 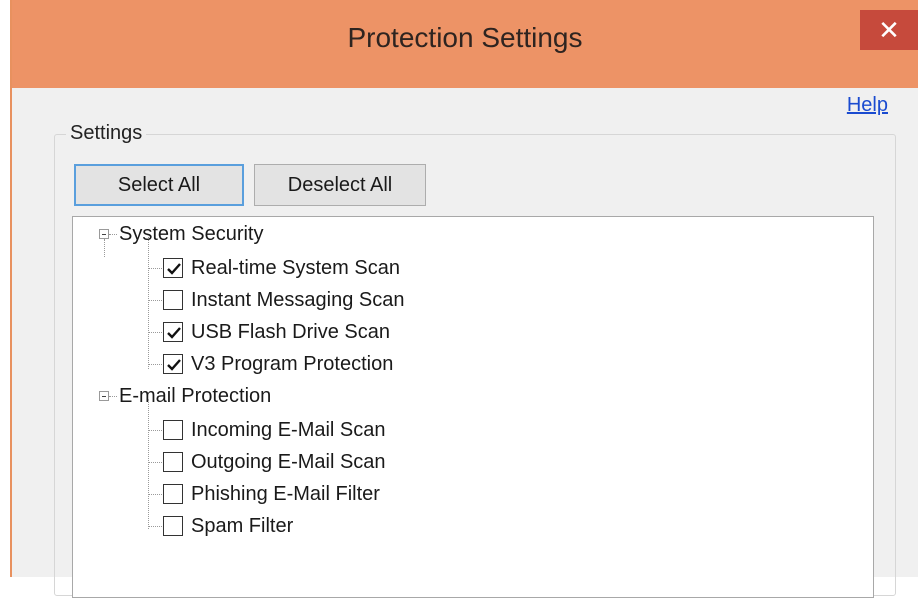 What do you see at coordinates (159, 185) in the screenshot?
I see `select-all-button: Select All` at bounding box center [159, 185].